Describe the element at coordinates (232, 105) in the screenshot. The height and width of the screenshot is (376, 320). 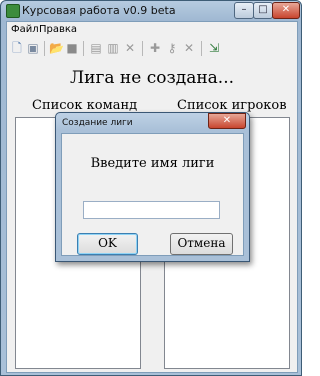
I see `players-list-title: Список игроков` at that location.